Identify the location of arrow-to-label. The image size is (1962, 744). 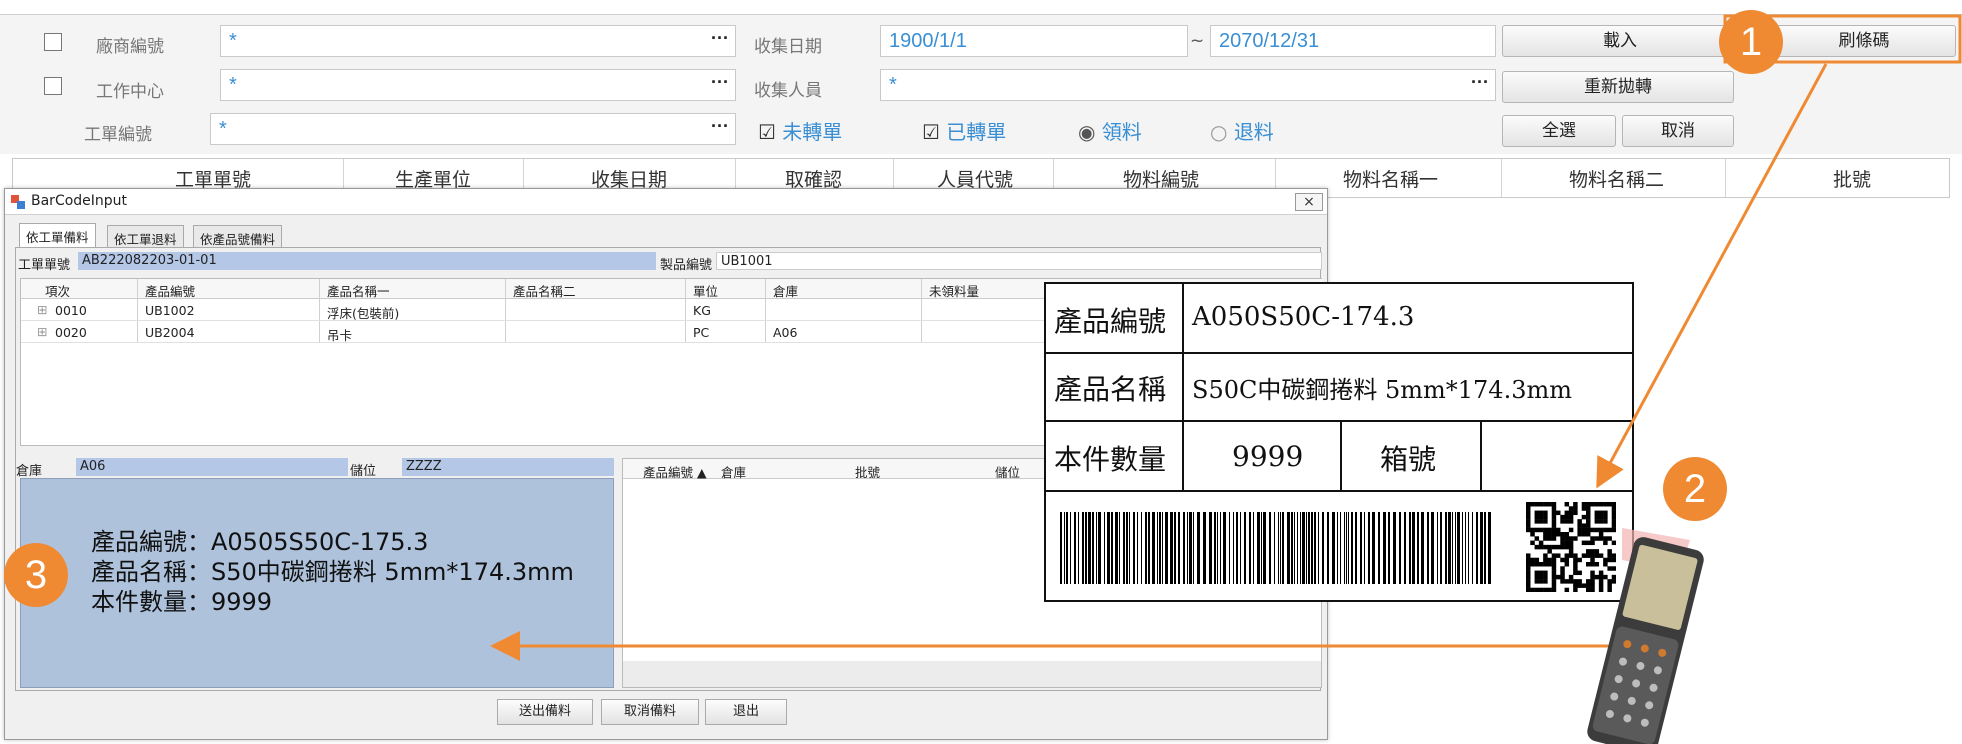
(1712, 276).